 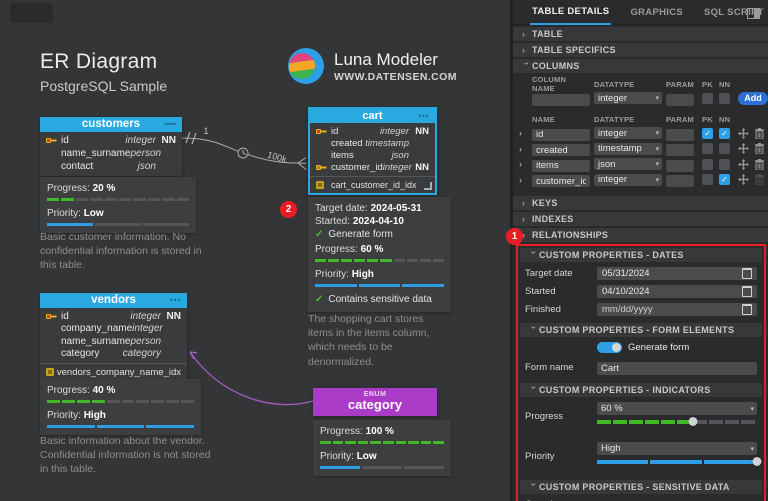 I want to click on add-column-button: Add, so click(x=753, y=98).